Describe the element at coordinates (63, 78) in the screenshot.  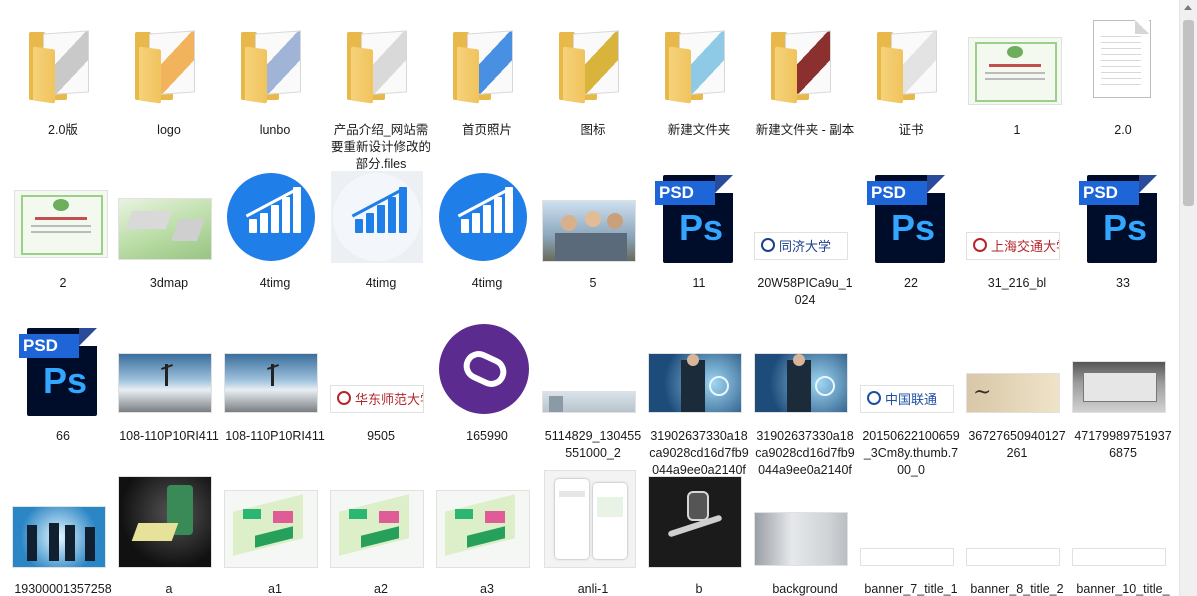
I see `folder-item: 2.0版` at that location.